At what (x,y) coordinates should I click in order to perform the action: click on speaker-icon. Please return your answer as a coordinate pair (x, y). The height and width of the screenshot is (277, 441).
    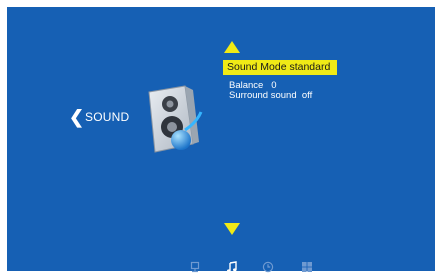
    Looking at the image, I should click on (175, 119).